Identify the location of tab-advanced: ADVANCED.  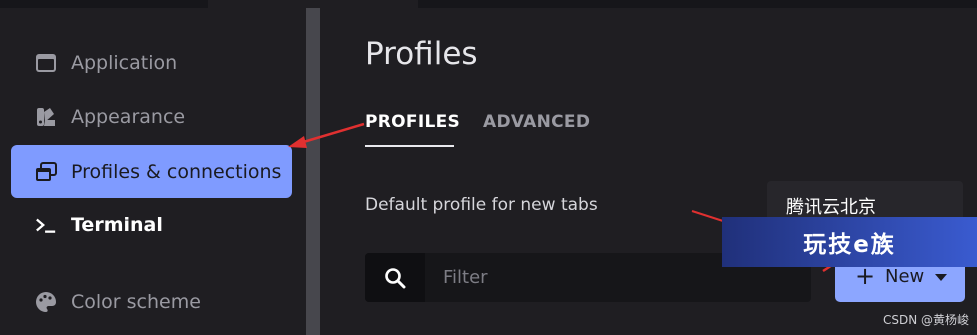
(536, 122).